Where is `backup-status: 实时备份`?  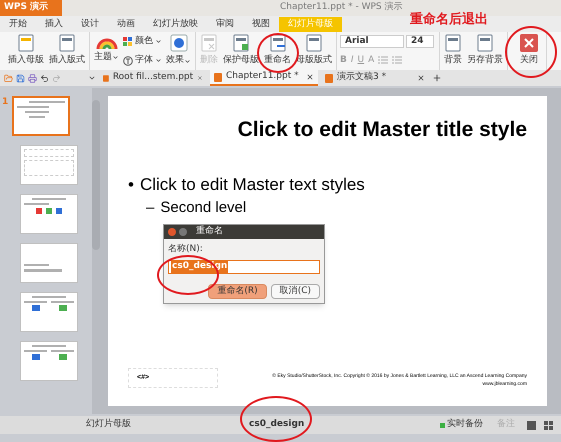 backup-status: 实时备份 is located at coordinates (465, 425).